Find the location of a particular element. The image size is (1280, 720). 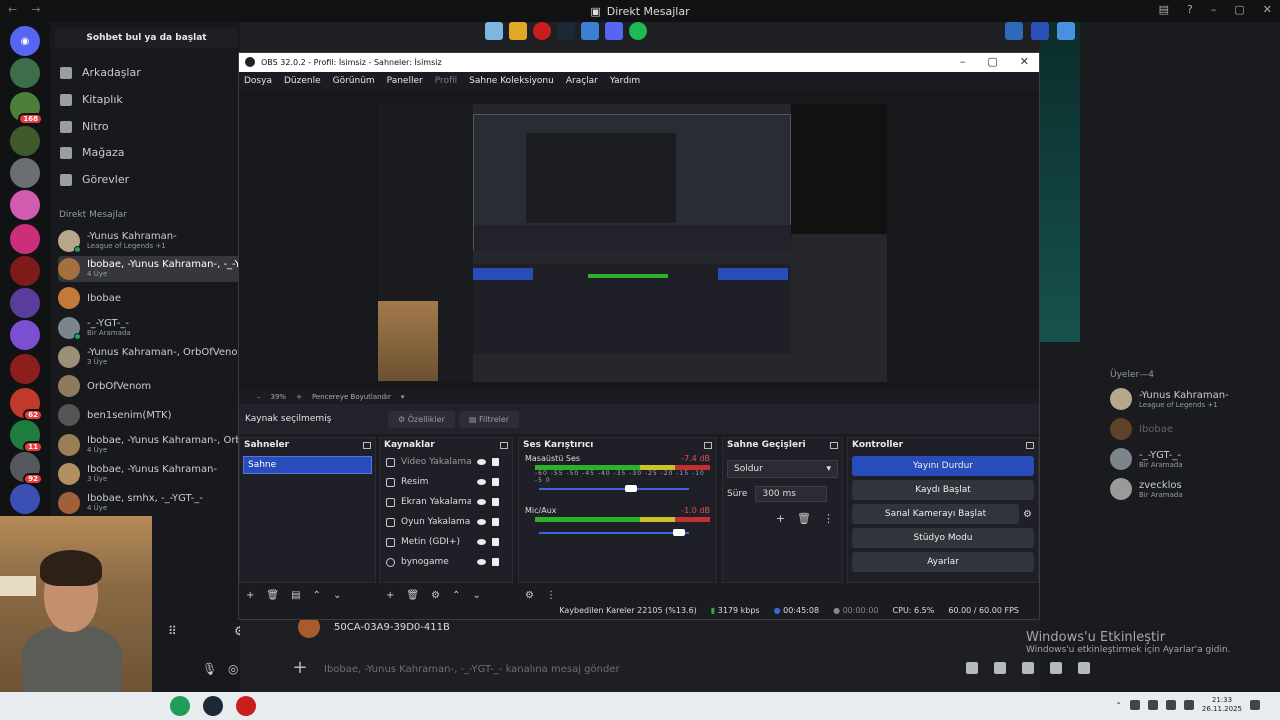

dm-item: -Yunus Kahraman-, OrbOfVenom 3 Üye is located at coordinates (152, 357).